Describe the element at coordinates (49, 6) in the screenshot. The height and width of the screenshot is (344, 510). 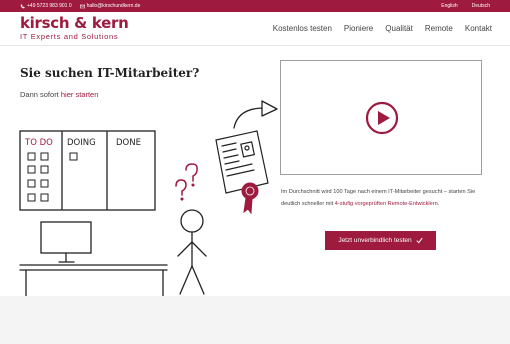
I see `phone-number: +49 5723 983 901 0` at that location.